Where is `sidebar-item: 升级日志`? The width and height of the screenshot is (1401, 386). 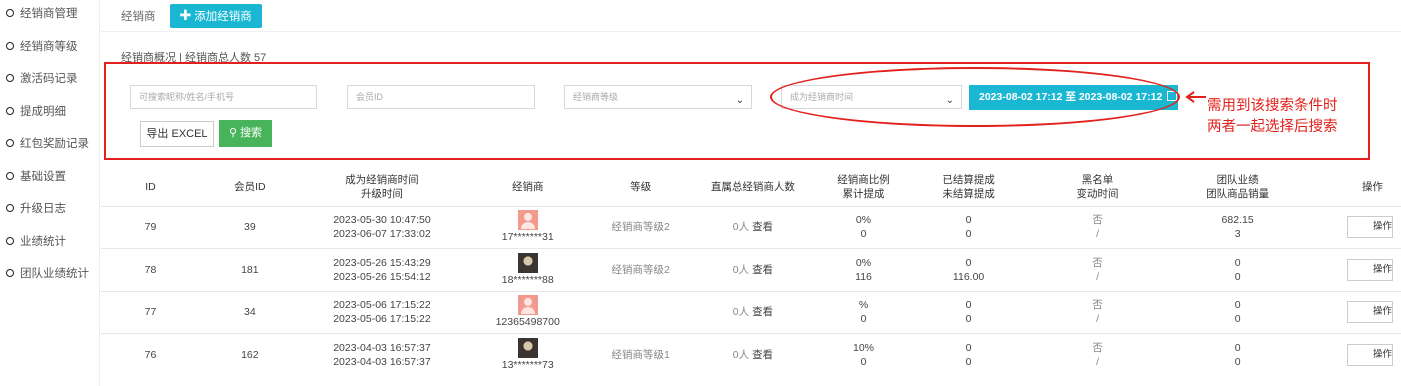 sidebar-item: 升级日志 is located at coordinates (49, 208).